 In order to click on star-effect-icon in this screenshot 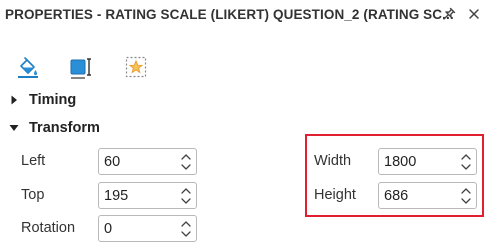, I will do `click(136, 67)`.